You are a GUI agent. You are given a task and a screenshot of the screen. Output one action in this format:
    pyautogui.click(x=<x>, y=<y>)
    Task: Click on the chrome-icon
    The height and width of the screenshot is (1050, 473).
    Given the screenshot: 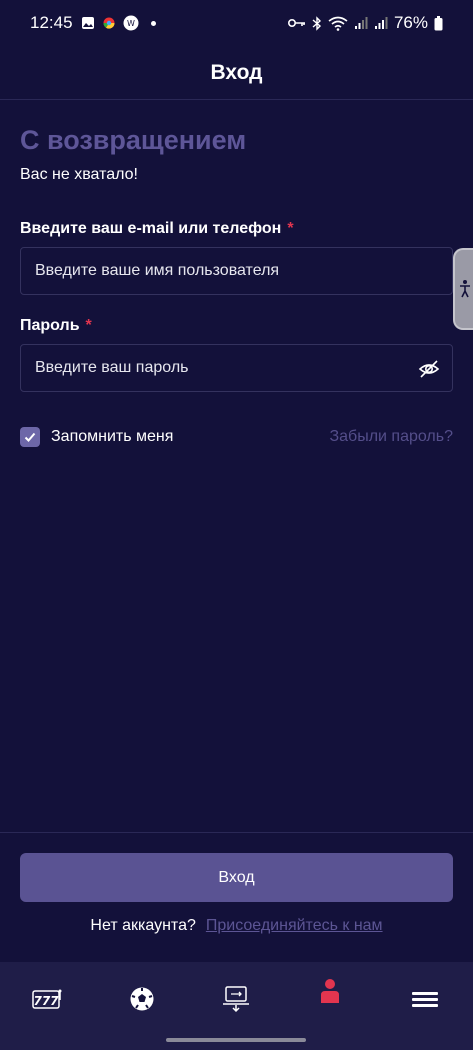 What is the action you would take?
    pyautogui.click(x=109, y=23)
    